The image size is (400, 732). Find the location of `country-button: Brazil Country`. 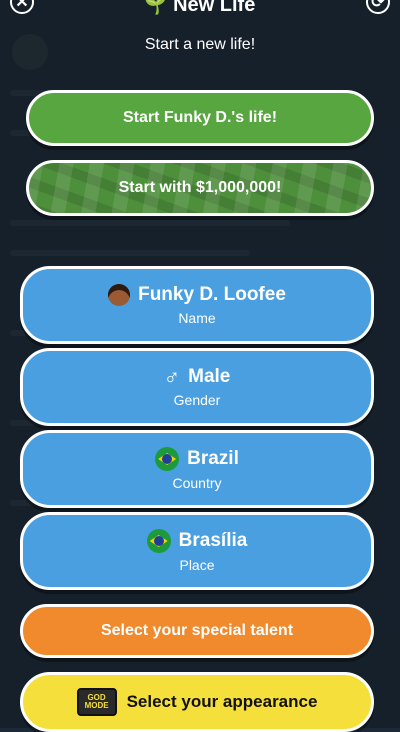

country-button: Brazil Country is located at coordinates (197, 469).